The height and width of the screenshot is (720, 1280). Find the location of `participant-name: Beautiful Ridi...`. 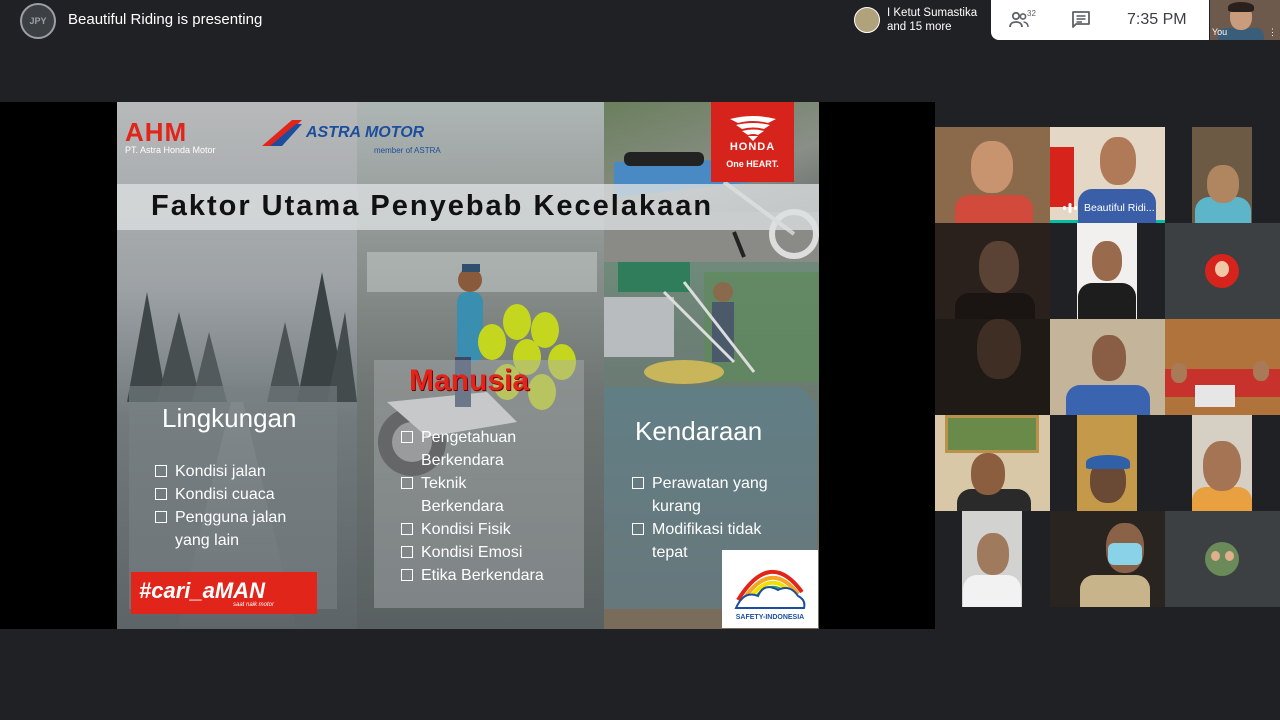

participant-name: Beautiful Ridi... is located at coordinates (1119, 208).